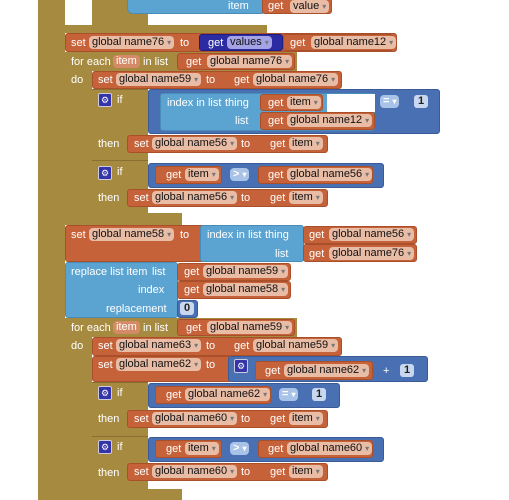 The image size is (509, 500). I want to click on replace-list-item-label: replace list item, so click(109, 272).